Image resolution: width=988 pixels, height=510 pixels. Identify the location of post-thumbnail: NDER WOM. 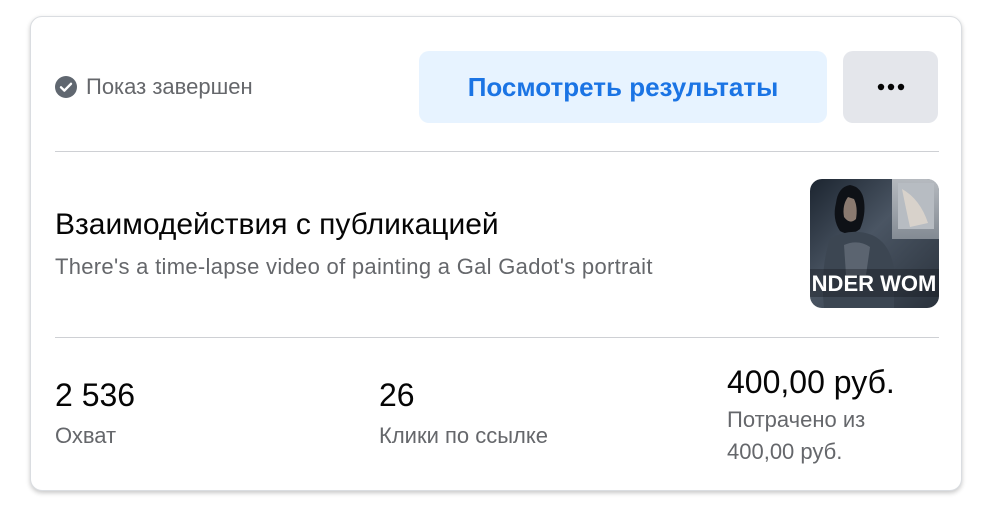
(874, 243).